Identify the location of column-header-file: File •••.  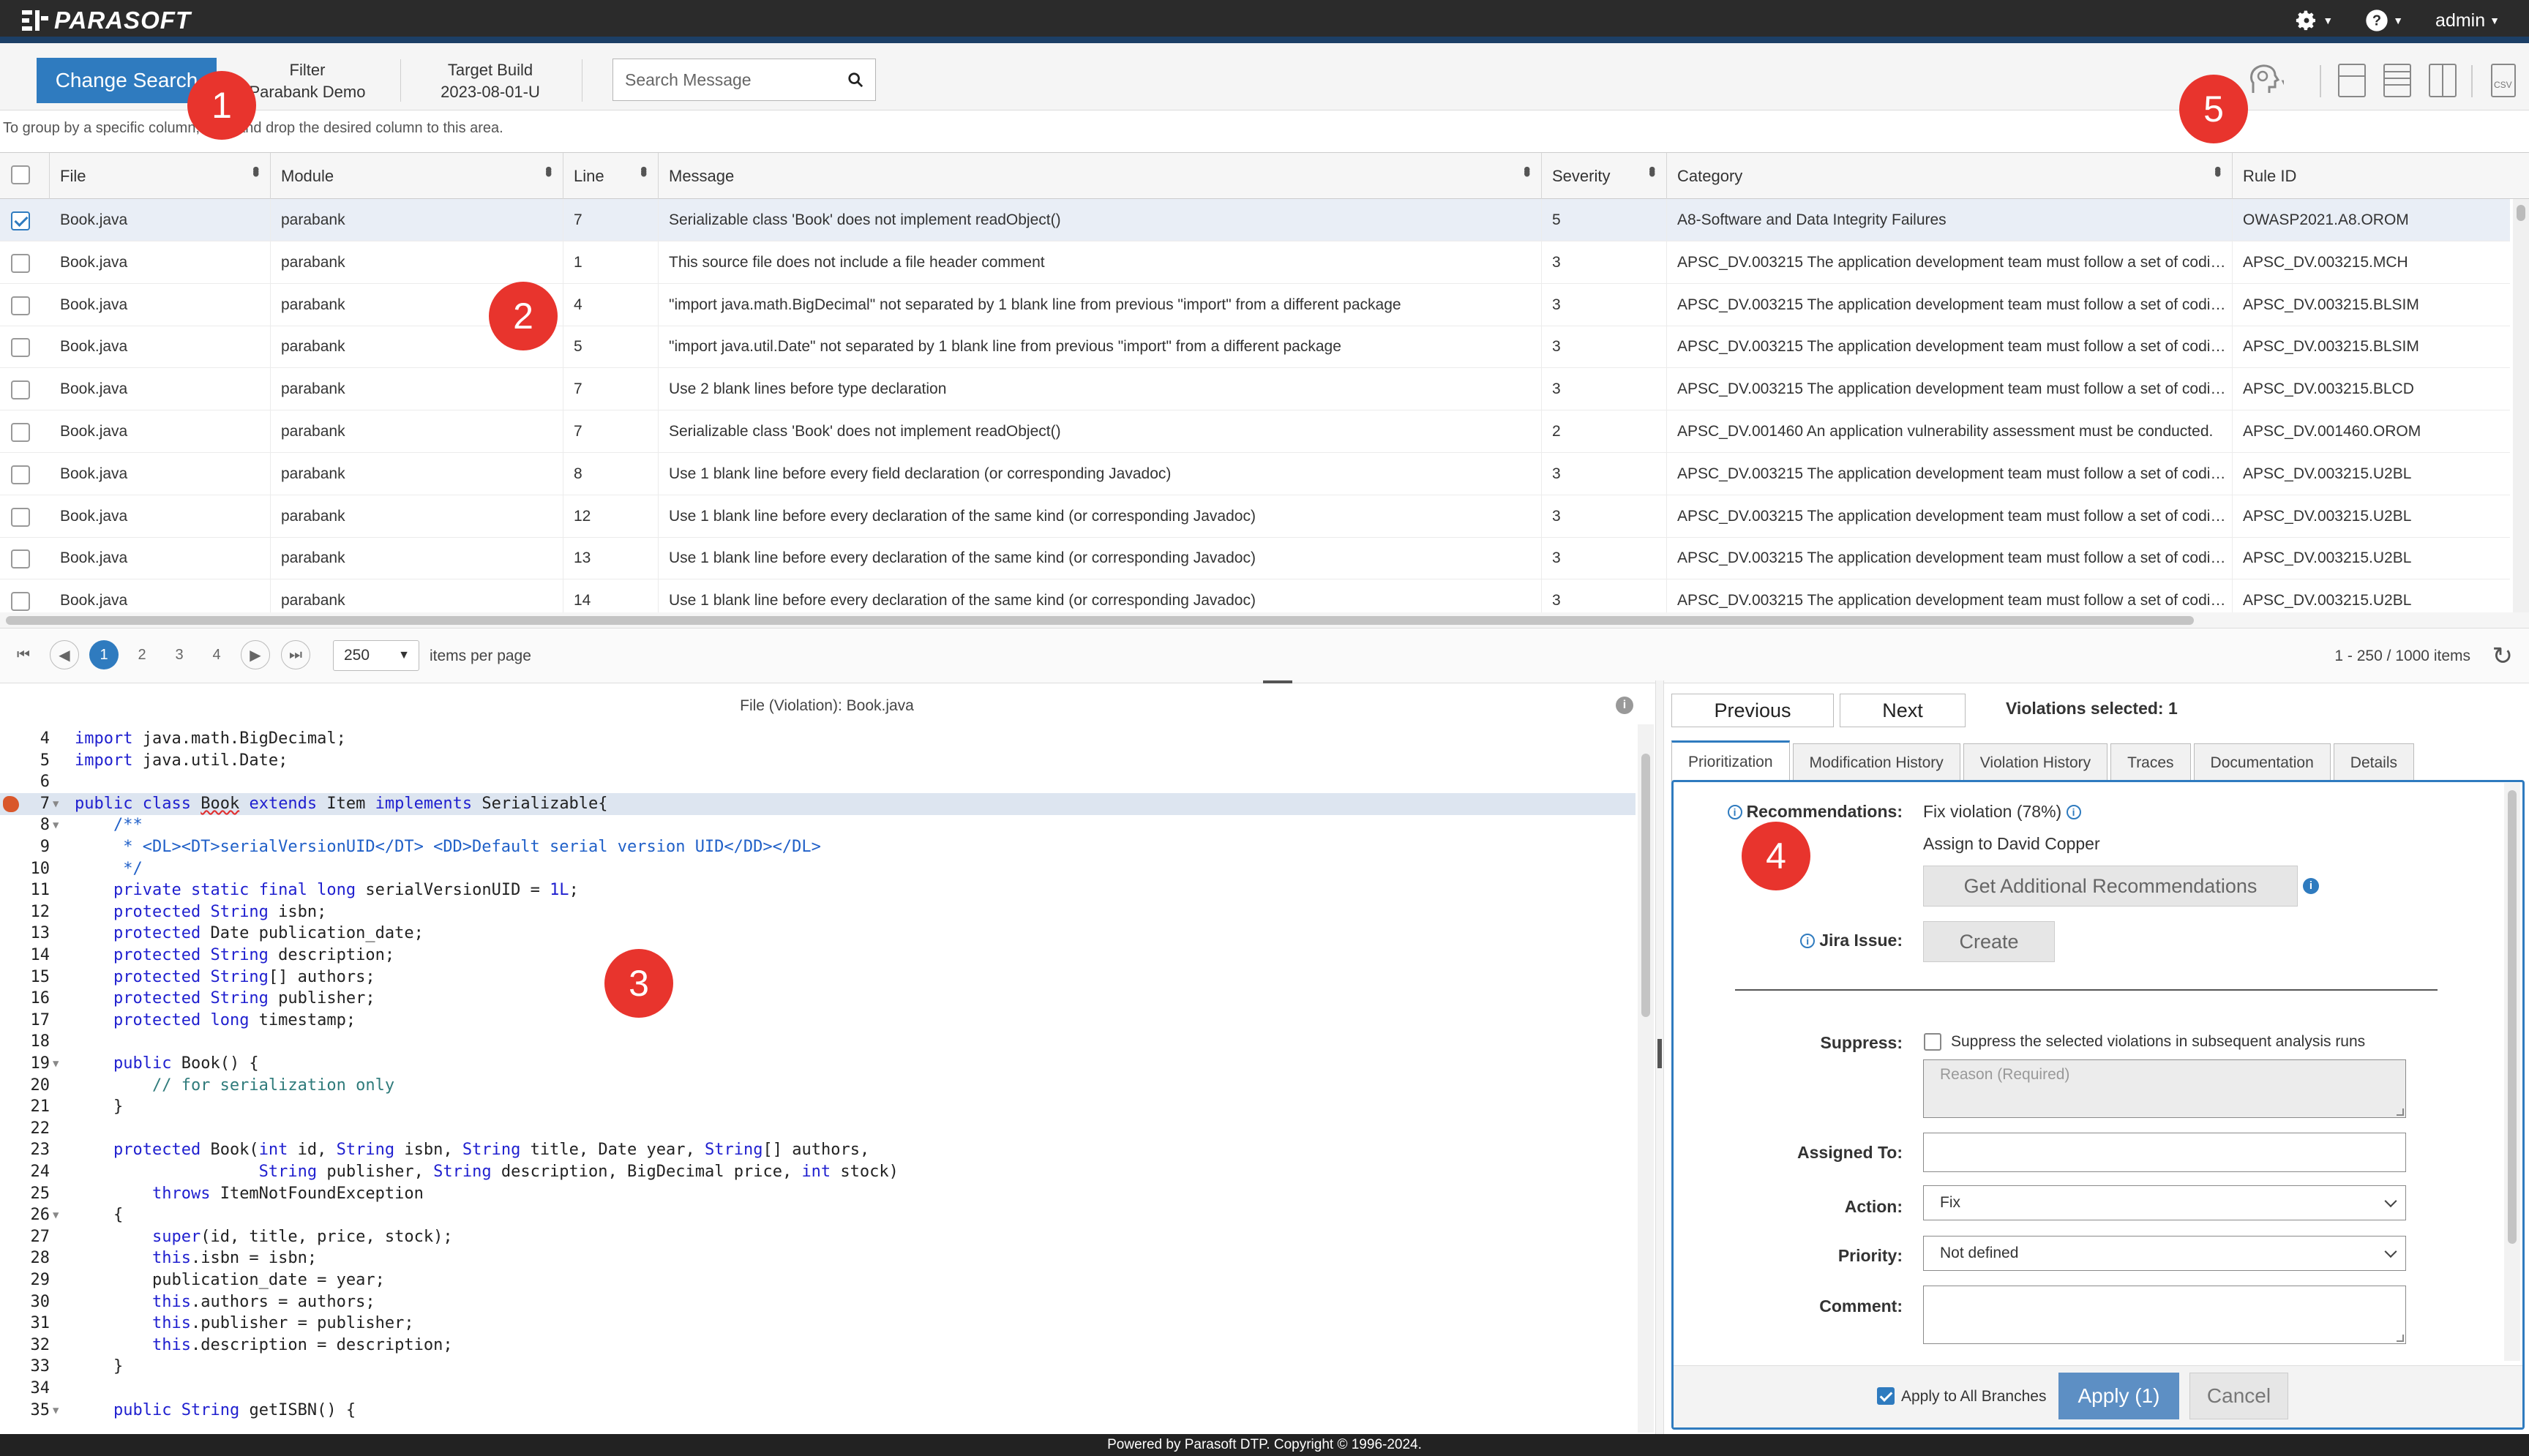
(160, 176).